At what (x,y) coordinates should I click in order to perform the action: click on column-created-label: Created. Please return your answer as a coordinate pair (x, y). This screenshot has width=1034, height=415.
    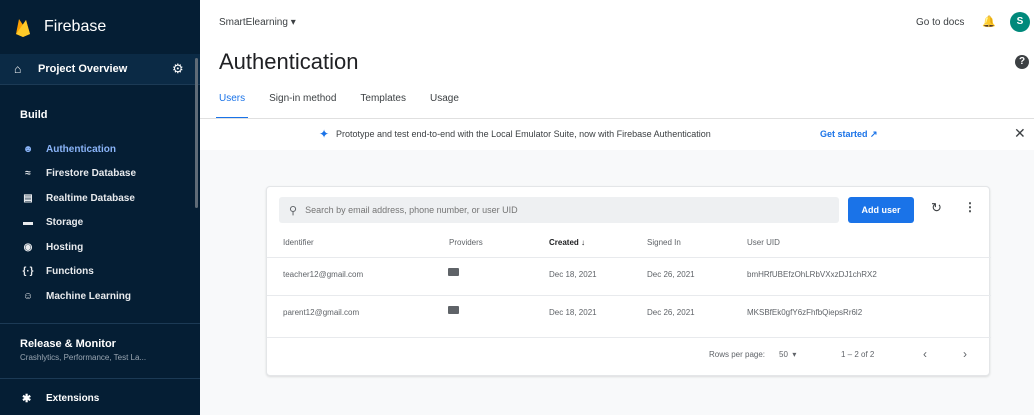
    Looking at the image, I should click on (564, 242).